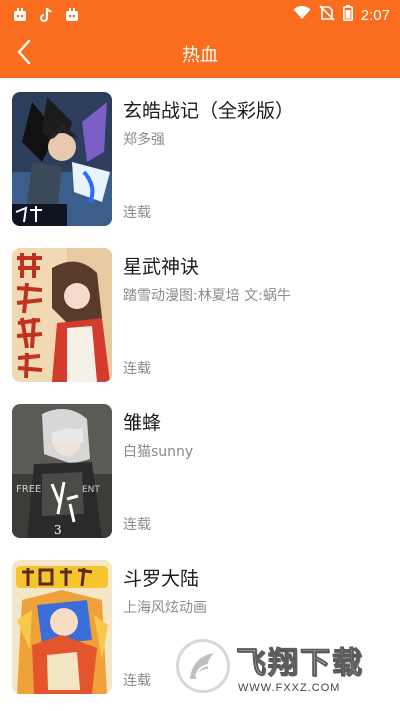  I want to click on comic-title: 斗罗大陆, so click(161, 579).